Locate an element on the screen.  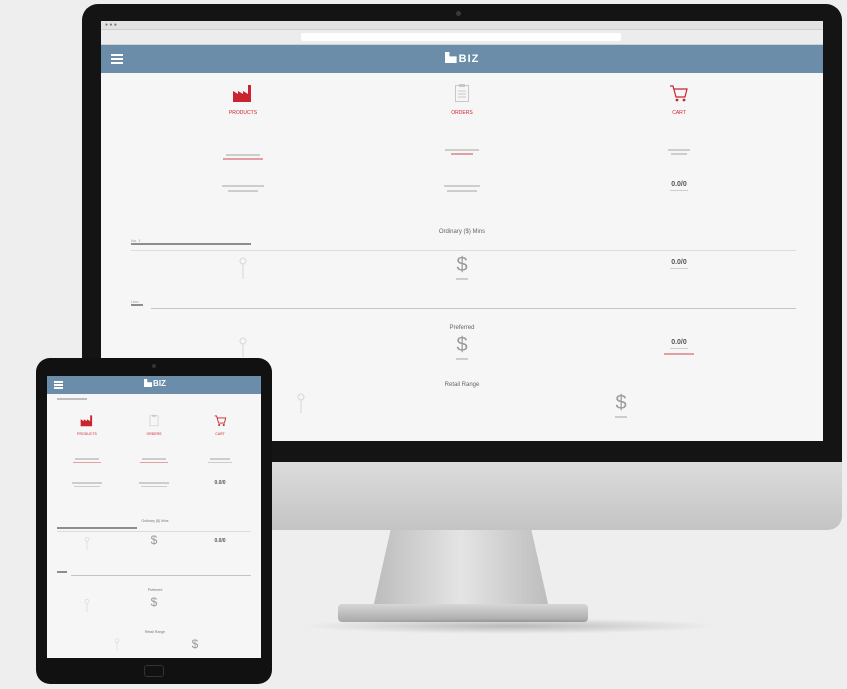
section-title-ordinary: Ordinary ($) Mins is located at coordinates (462, 232).